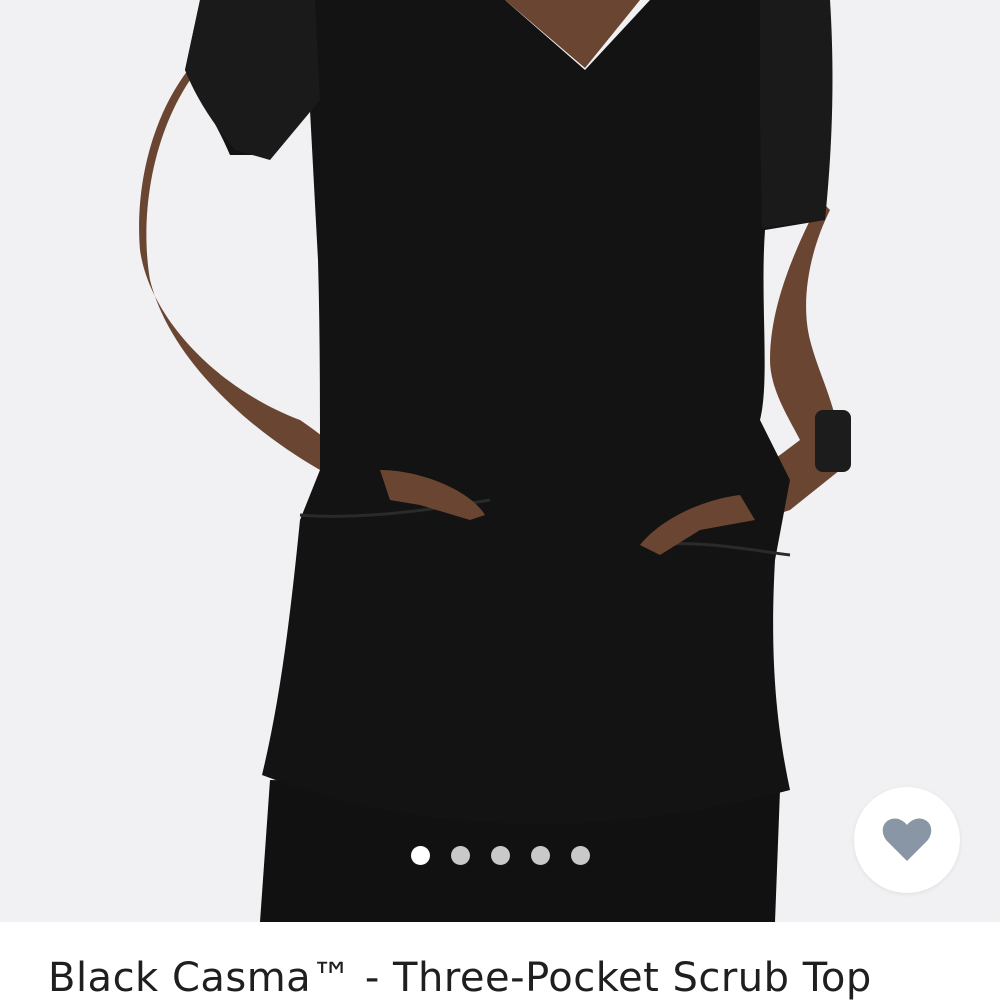 This screenshot has width=1000, height=1000. Describe the element at coordinates (796, 114) in the screenshot. I see `right-sleeve` at that location.